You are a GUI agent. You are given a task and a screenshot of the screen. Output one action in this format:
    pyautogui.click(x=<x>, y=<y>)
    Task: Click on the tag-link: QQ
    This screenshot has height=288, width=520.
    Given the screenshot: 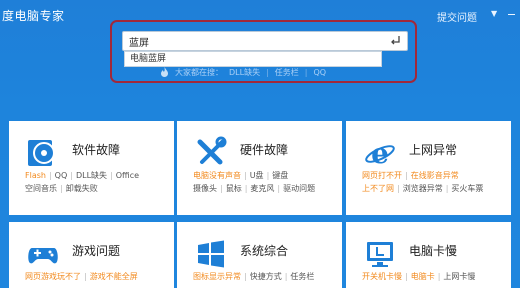 What is the action you would take?
    pyautogui.click(x=61, y=175)
    